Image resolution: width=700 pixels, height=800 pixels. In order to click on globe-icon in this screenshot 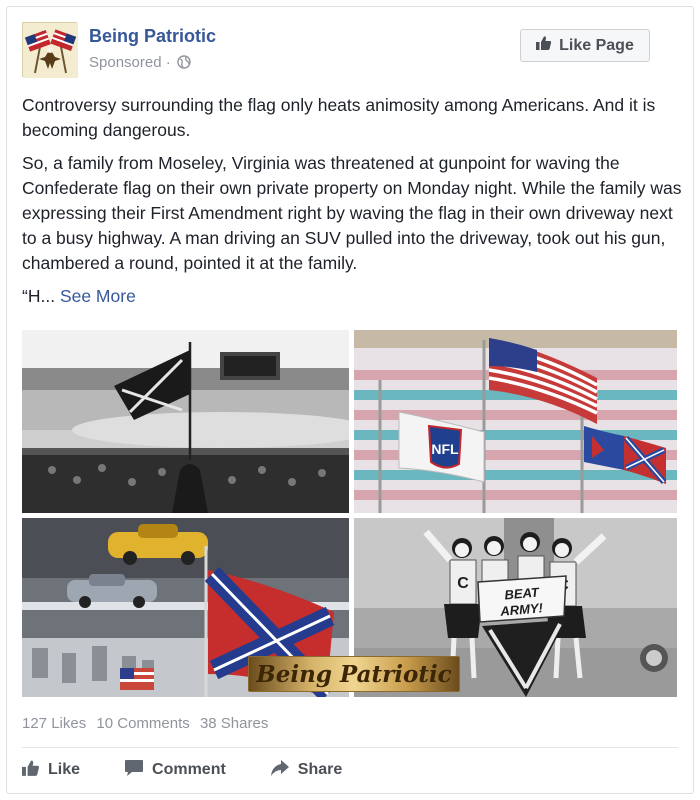, I will do `click(184, 64)`.